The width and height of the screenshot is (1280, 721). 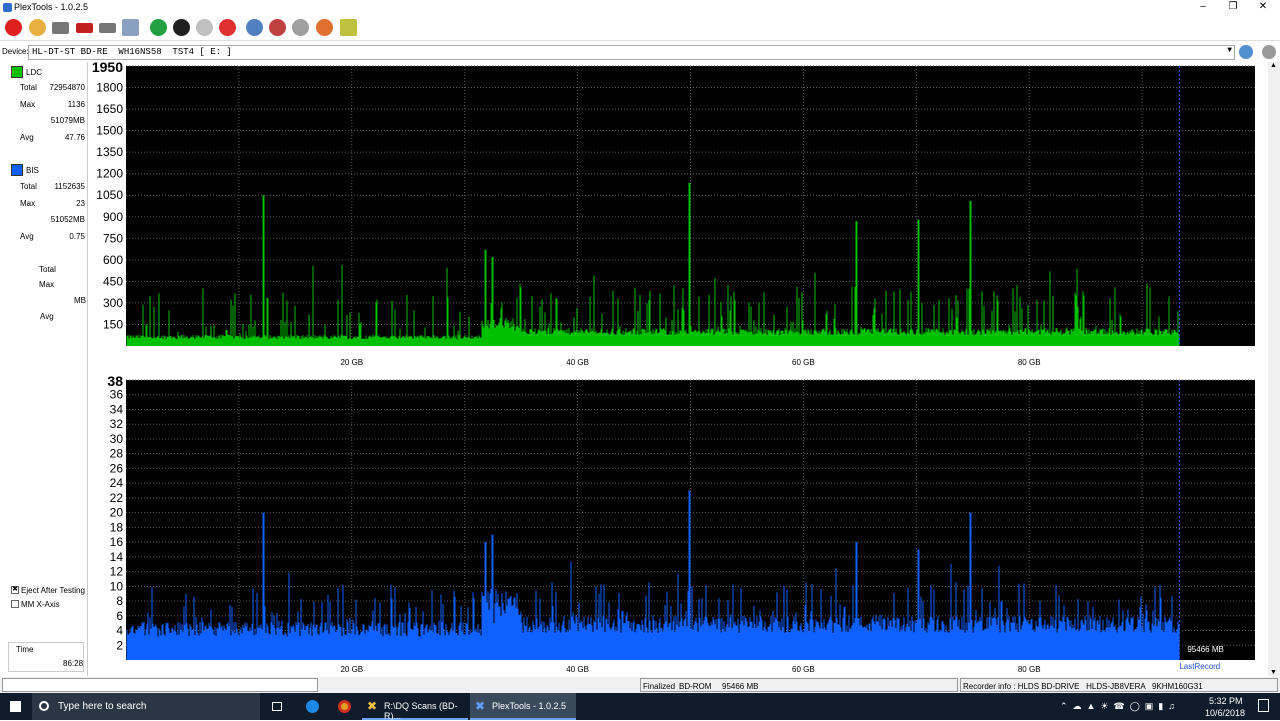 I want to click on bis-y-tick: 2, so click(x=119, y=645).